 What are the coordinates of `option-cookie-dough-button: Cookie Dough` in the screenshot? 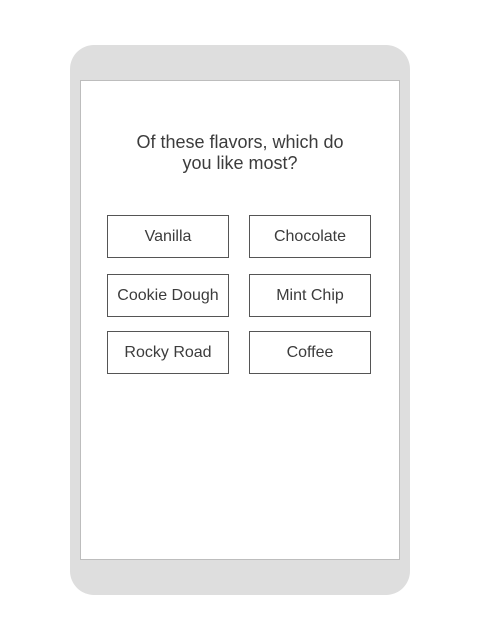 It's located at (168, 295).